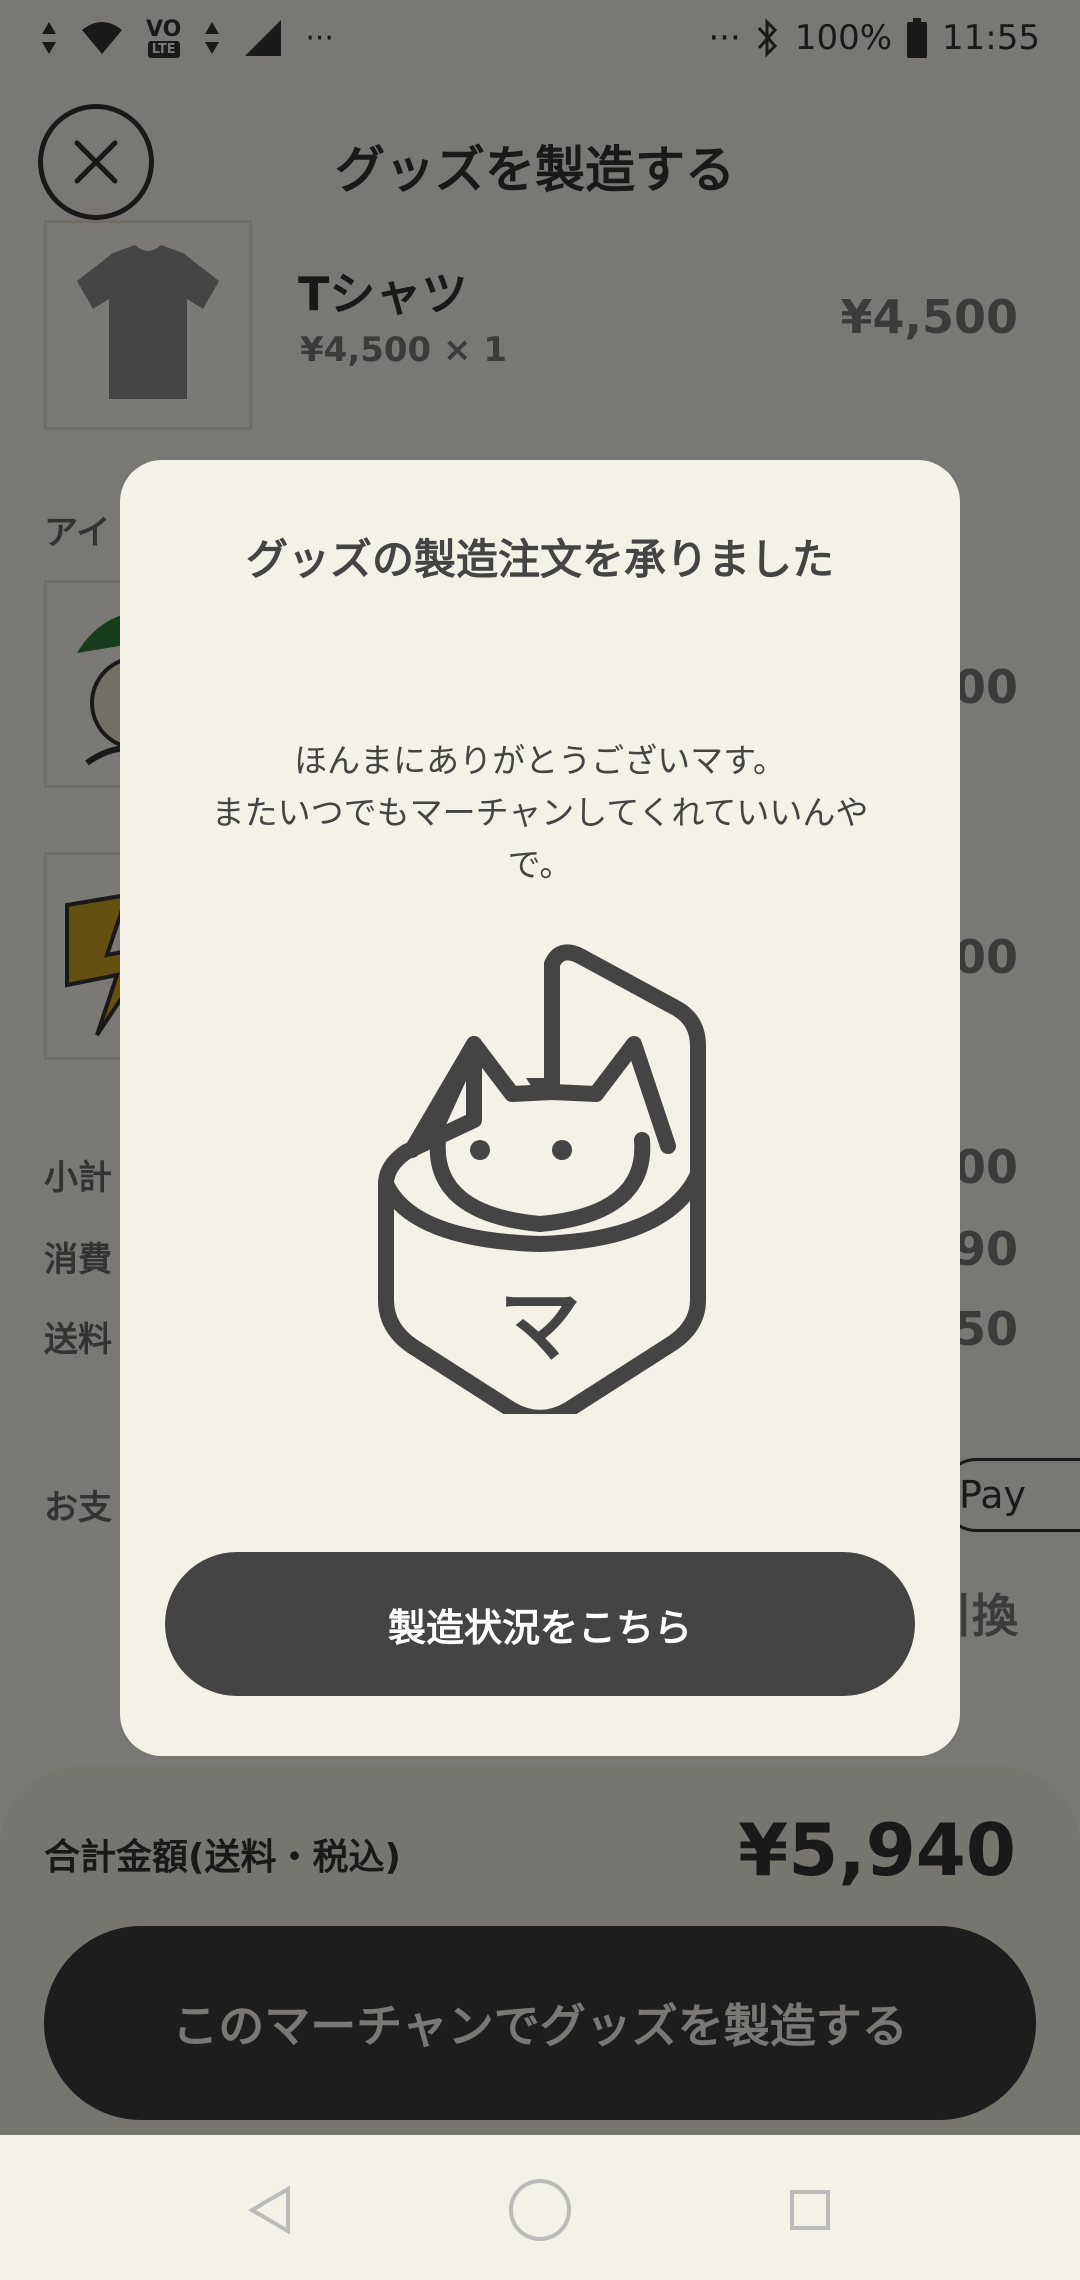  I want to click on recents-nav-button, so click(810, 2210).